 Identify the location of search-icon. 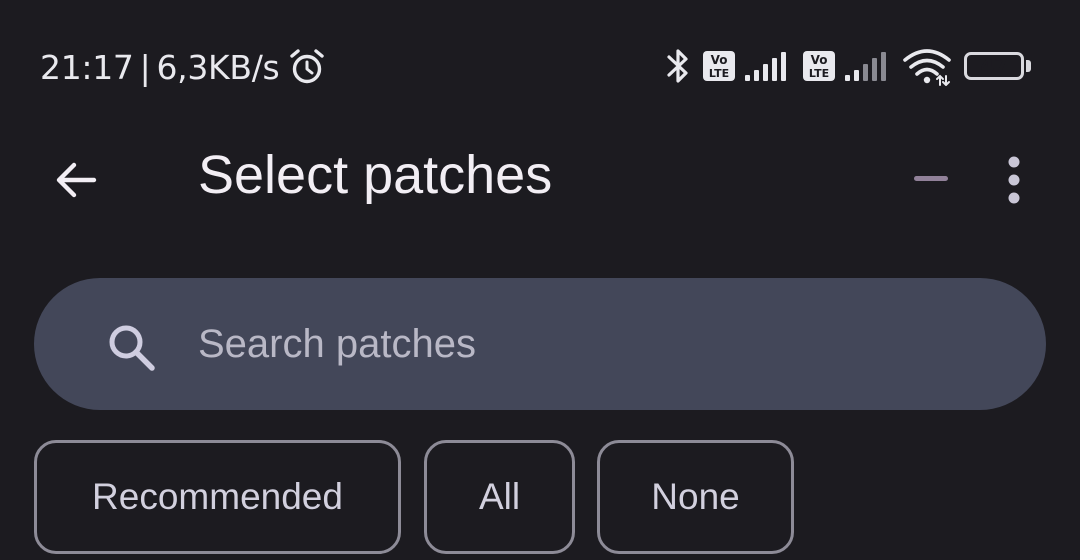
(132, 348).